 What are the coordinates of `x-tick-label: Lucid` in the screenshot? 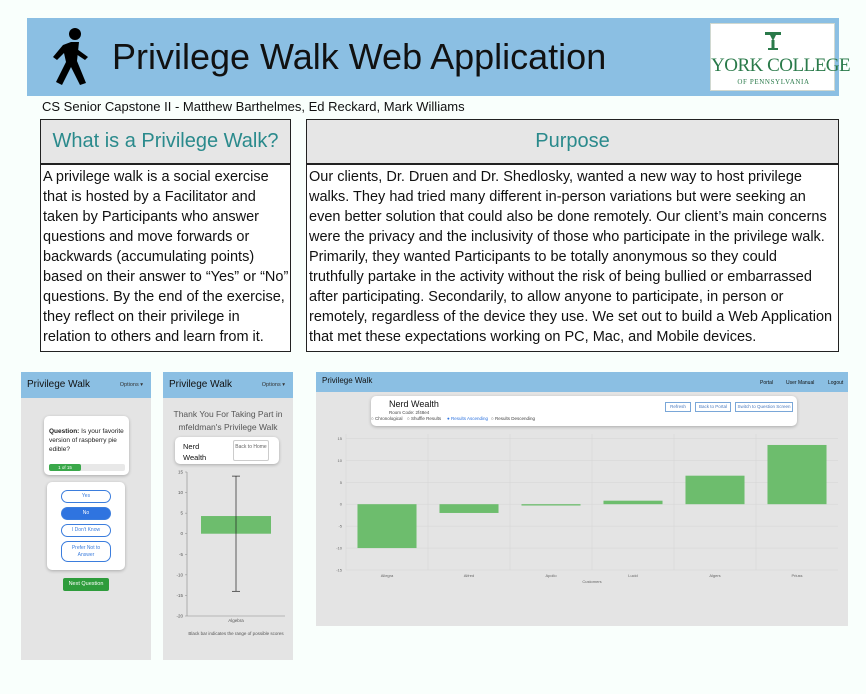 It's located at (633, 575).